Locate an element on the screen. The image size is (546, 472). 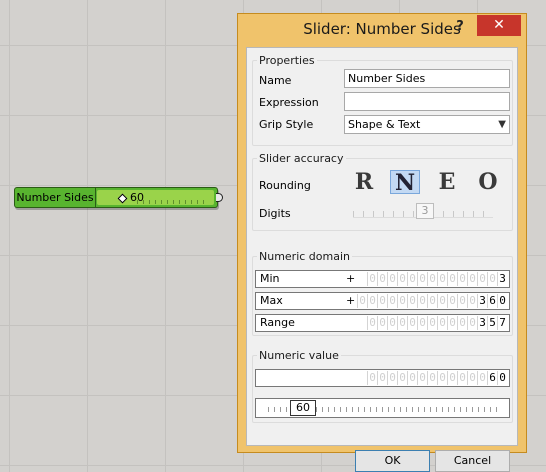
accuracy-title: Slider accuracy is located at coordinates (301, 158).